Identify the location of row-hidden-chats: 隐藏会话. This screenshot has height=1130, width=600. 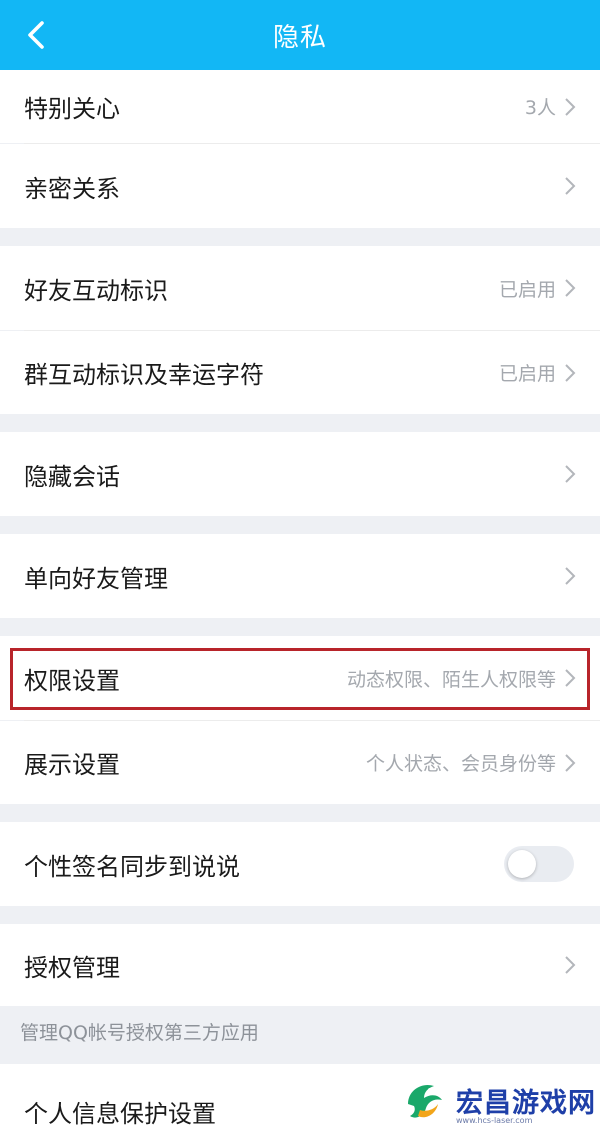
(300, 474).